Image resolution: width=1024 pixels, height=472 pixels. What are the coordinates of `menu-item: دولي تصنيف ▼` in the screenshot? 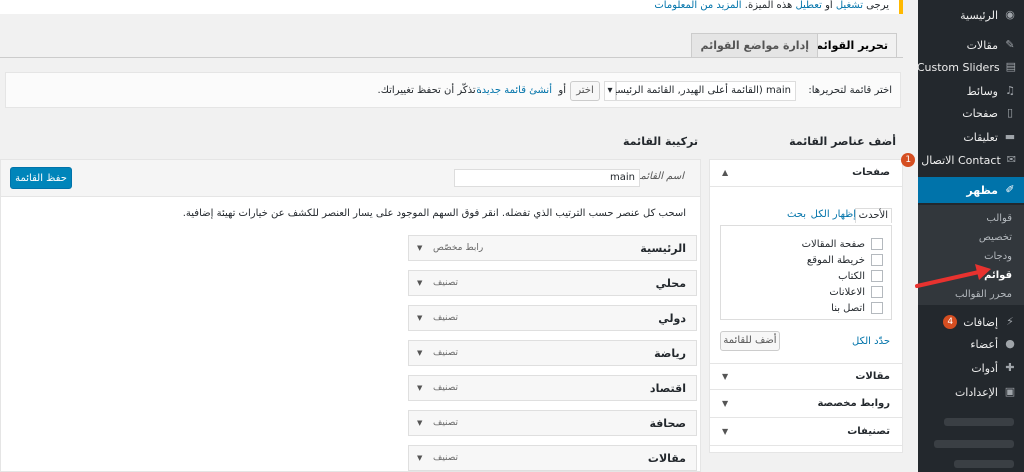 It's located at (552, 318).